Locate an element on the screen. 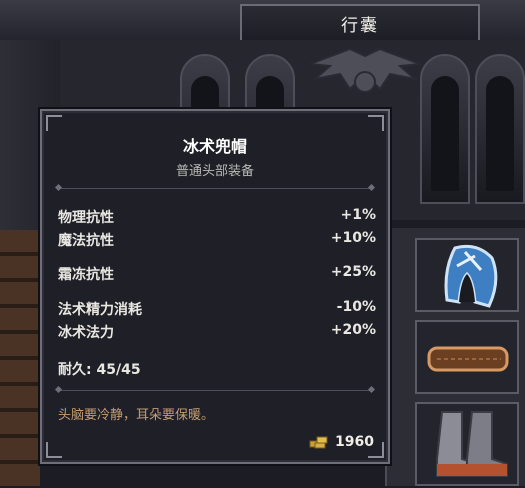  price: 1960 is located at coordinates (341, 442).